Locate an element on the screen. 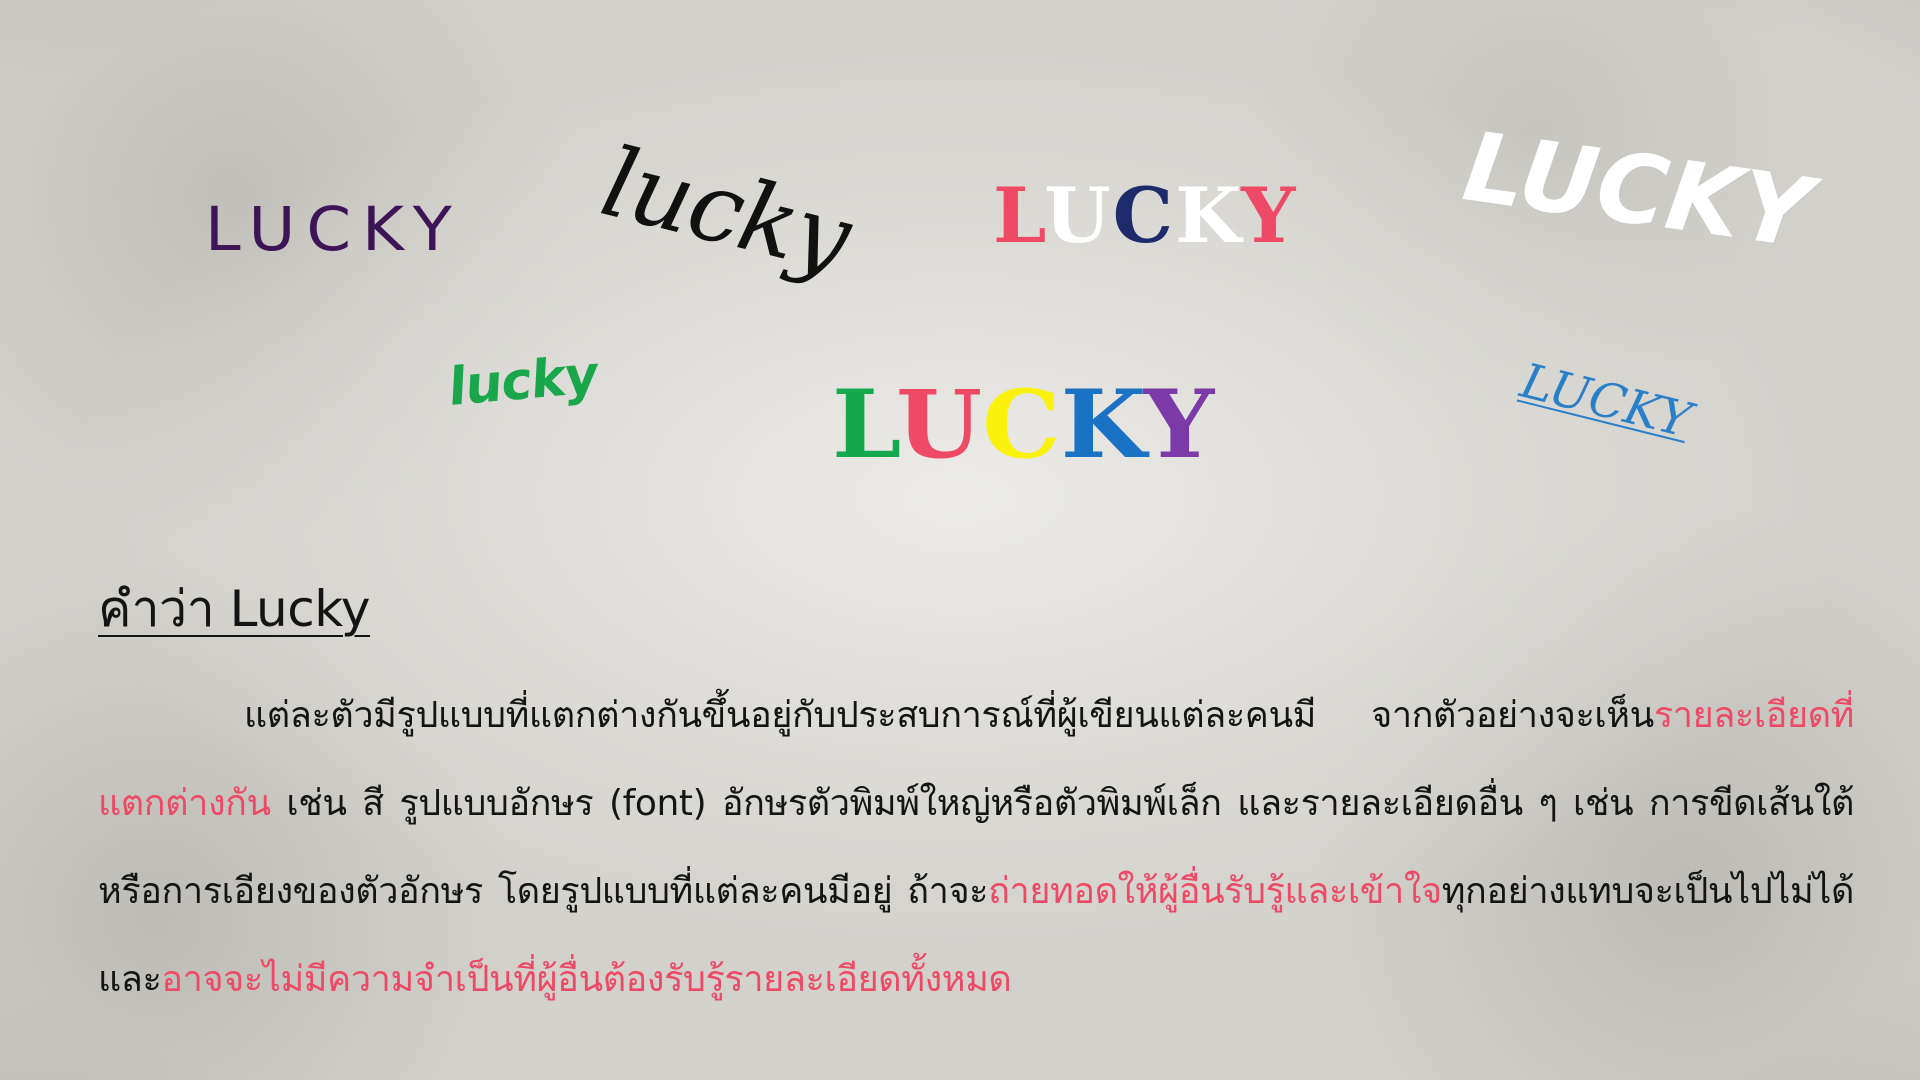  lucky-word-blue-underlined: LUCKY is located at coordinates (1606, 400).